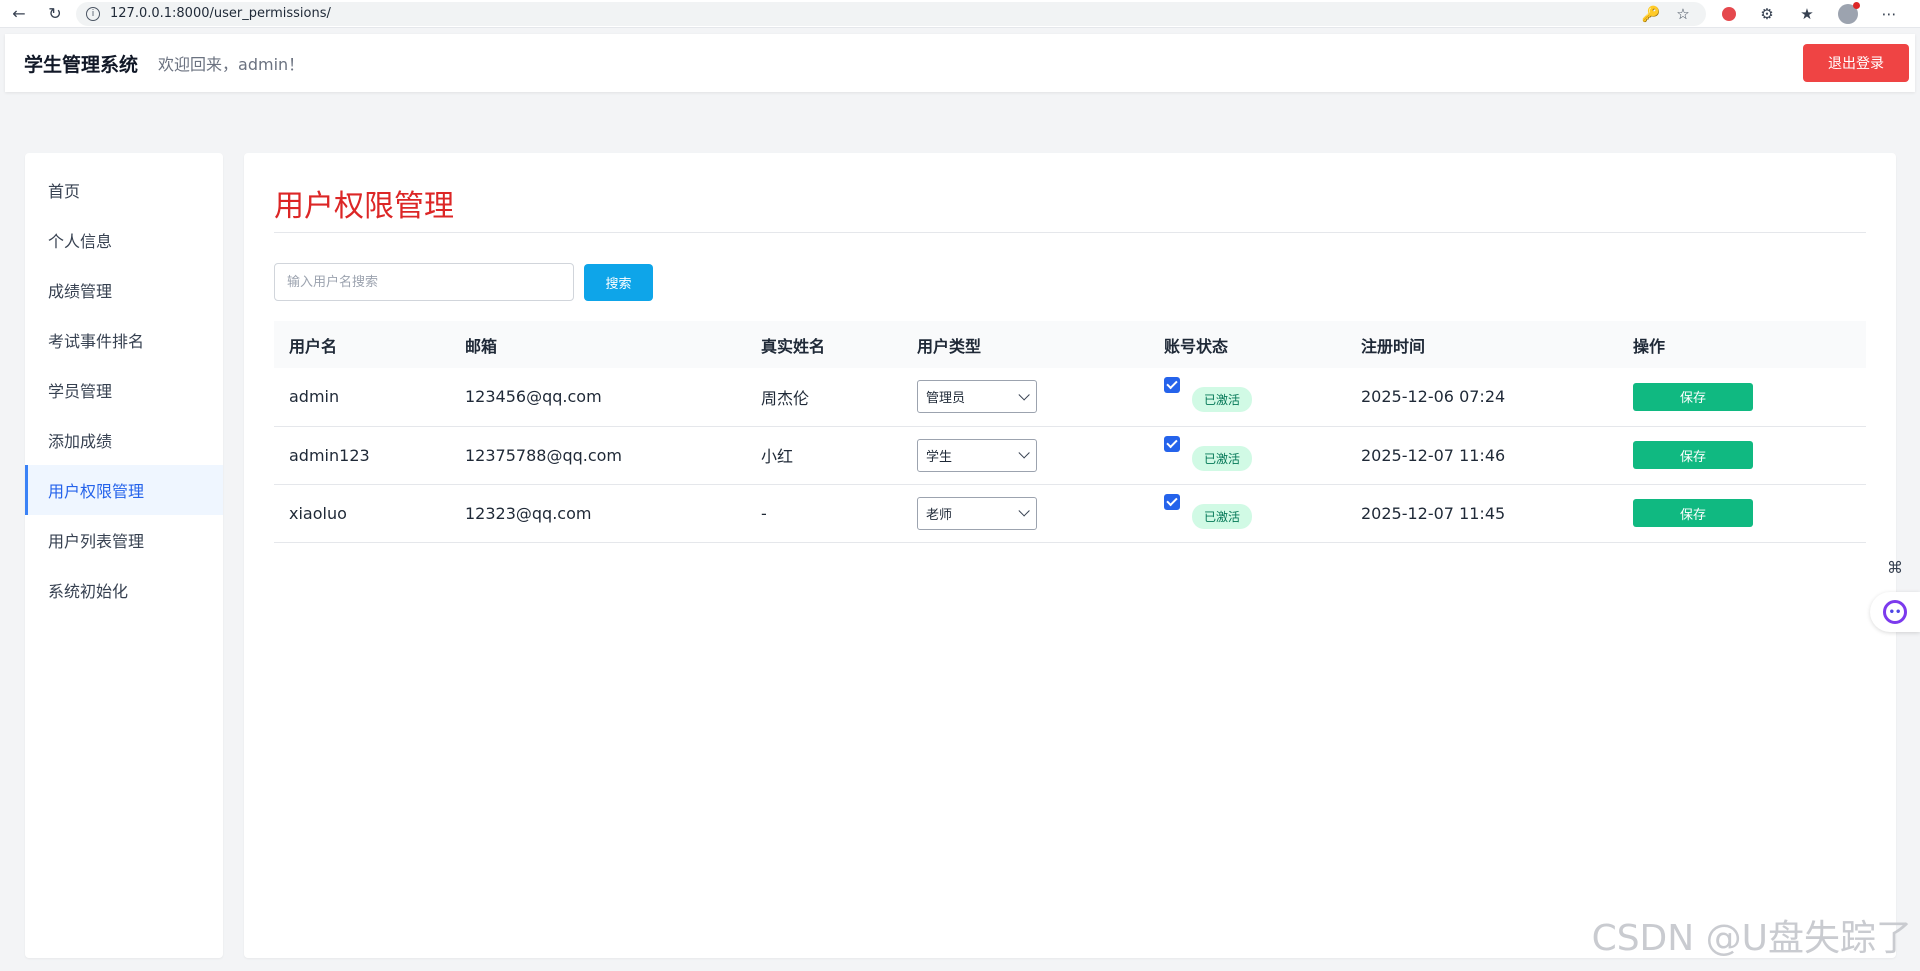 The image size is (1920, 971). I want to click on sidebar-item-grades: 成绩管理, so click(124, 290).